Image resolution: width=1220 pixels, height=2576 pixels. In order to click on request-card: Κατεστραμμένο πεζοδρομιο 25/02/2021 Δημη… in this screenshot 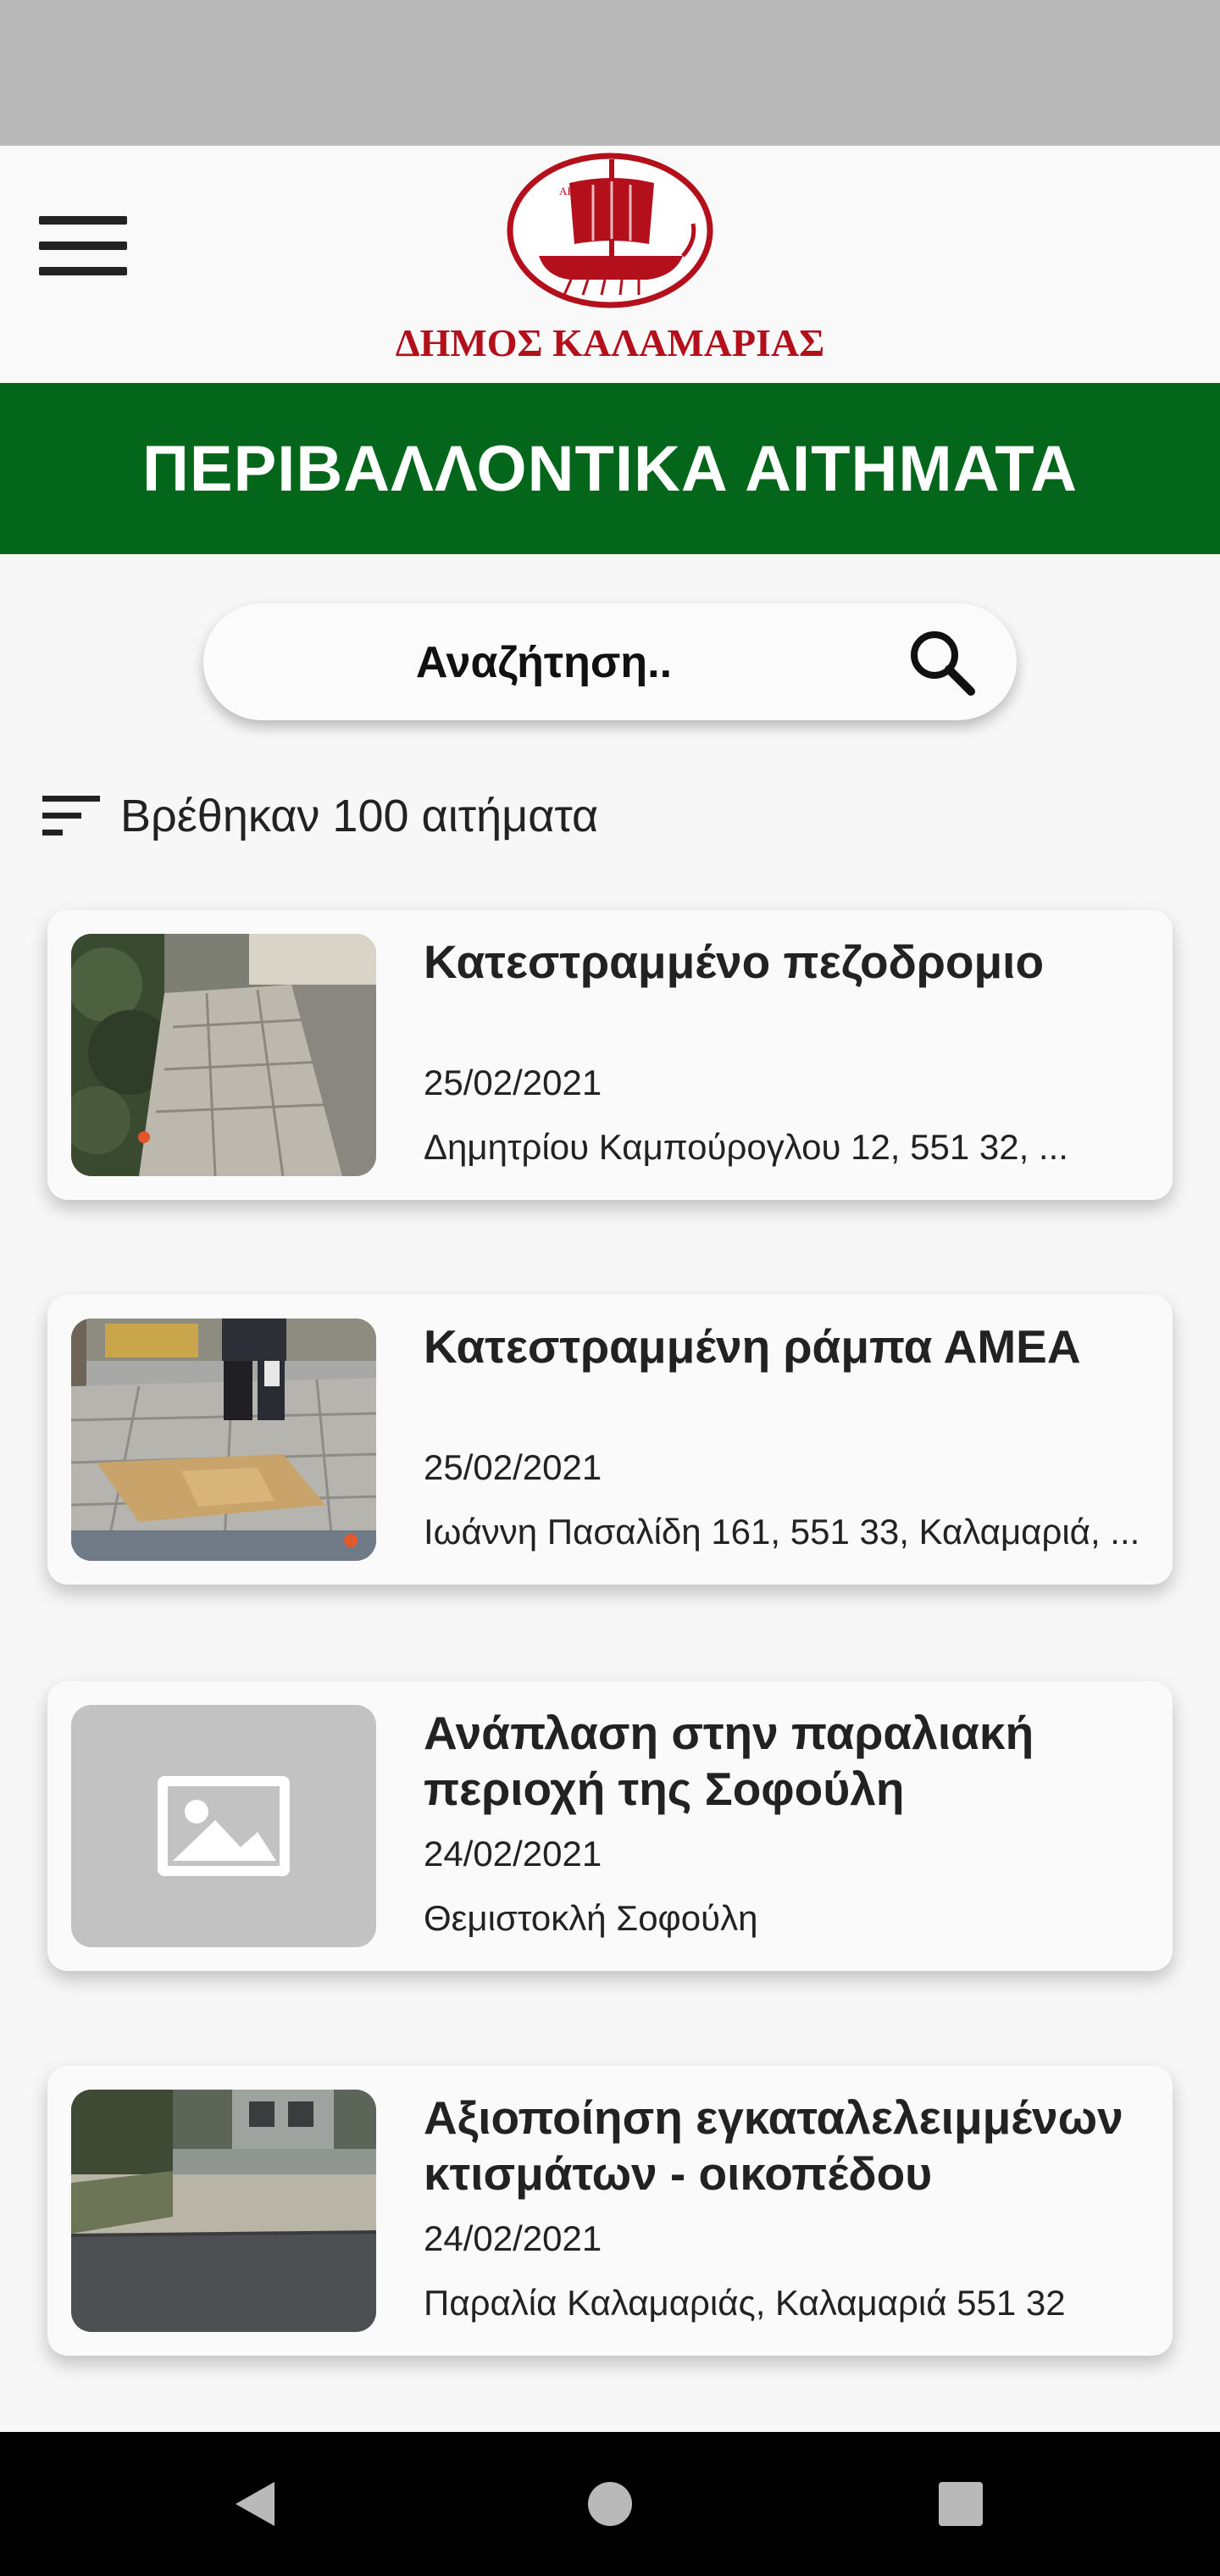, I will do `click(610, 1055)`.